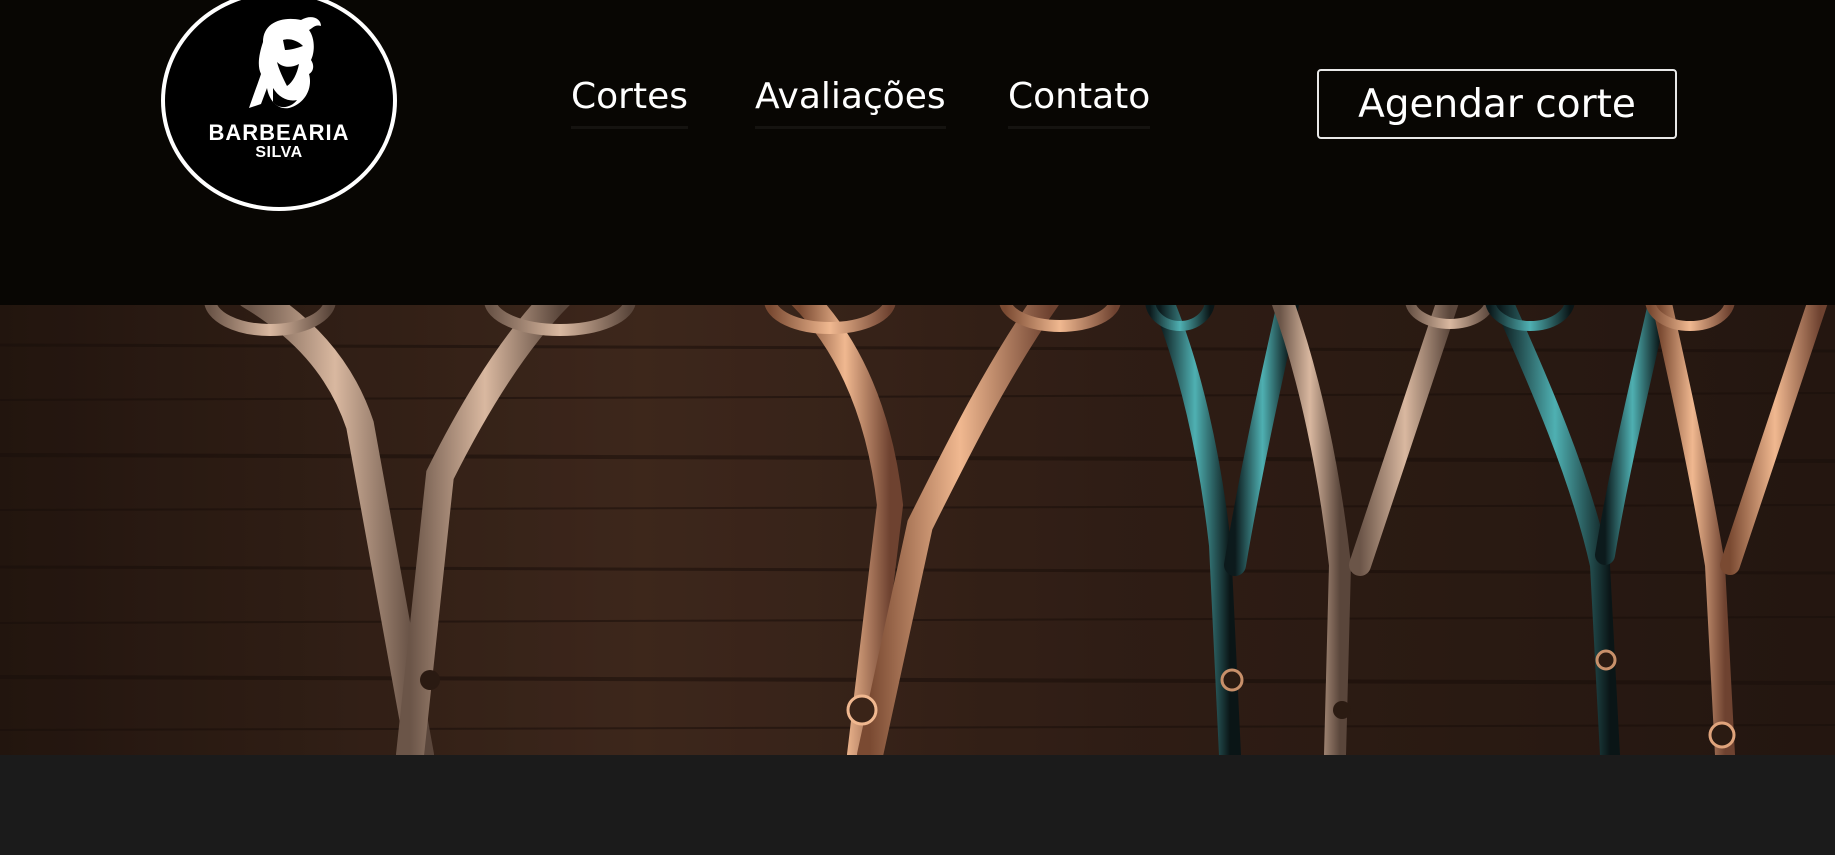 The height and width of the screenshot is (855, 1835). Describe the element at coordinates (629, 101) in the screenshot. I see `nav-link-cortes: Cortes` at that location.